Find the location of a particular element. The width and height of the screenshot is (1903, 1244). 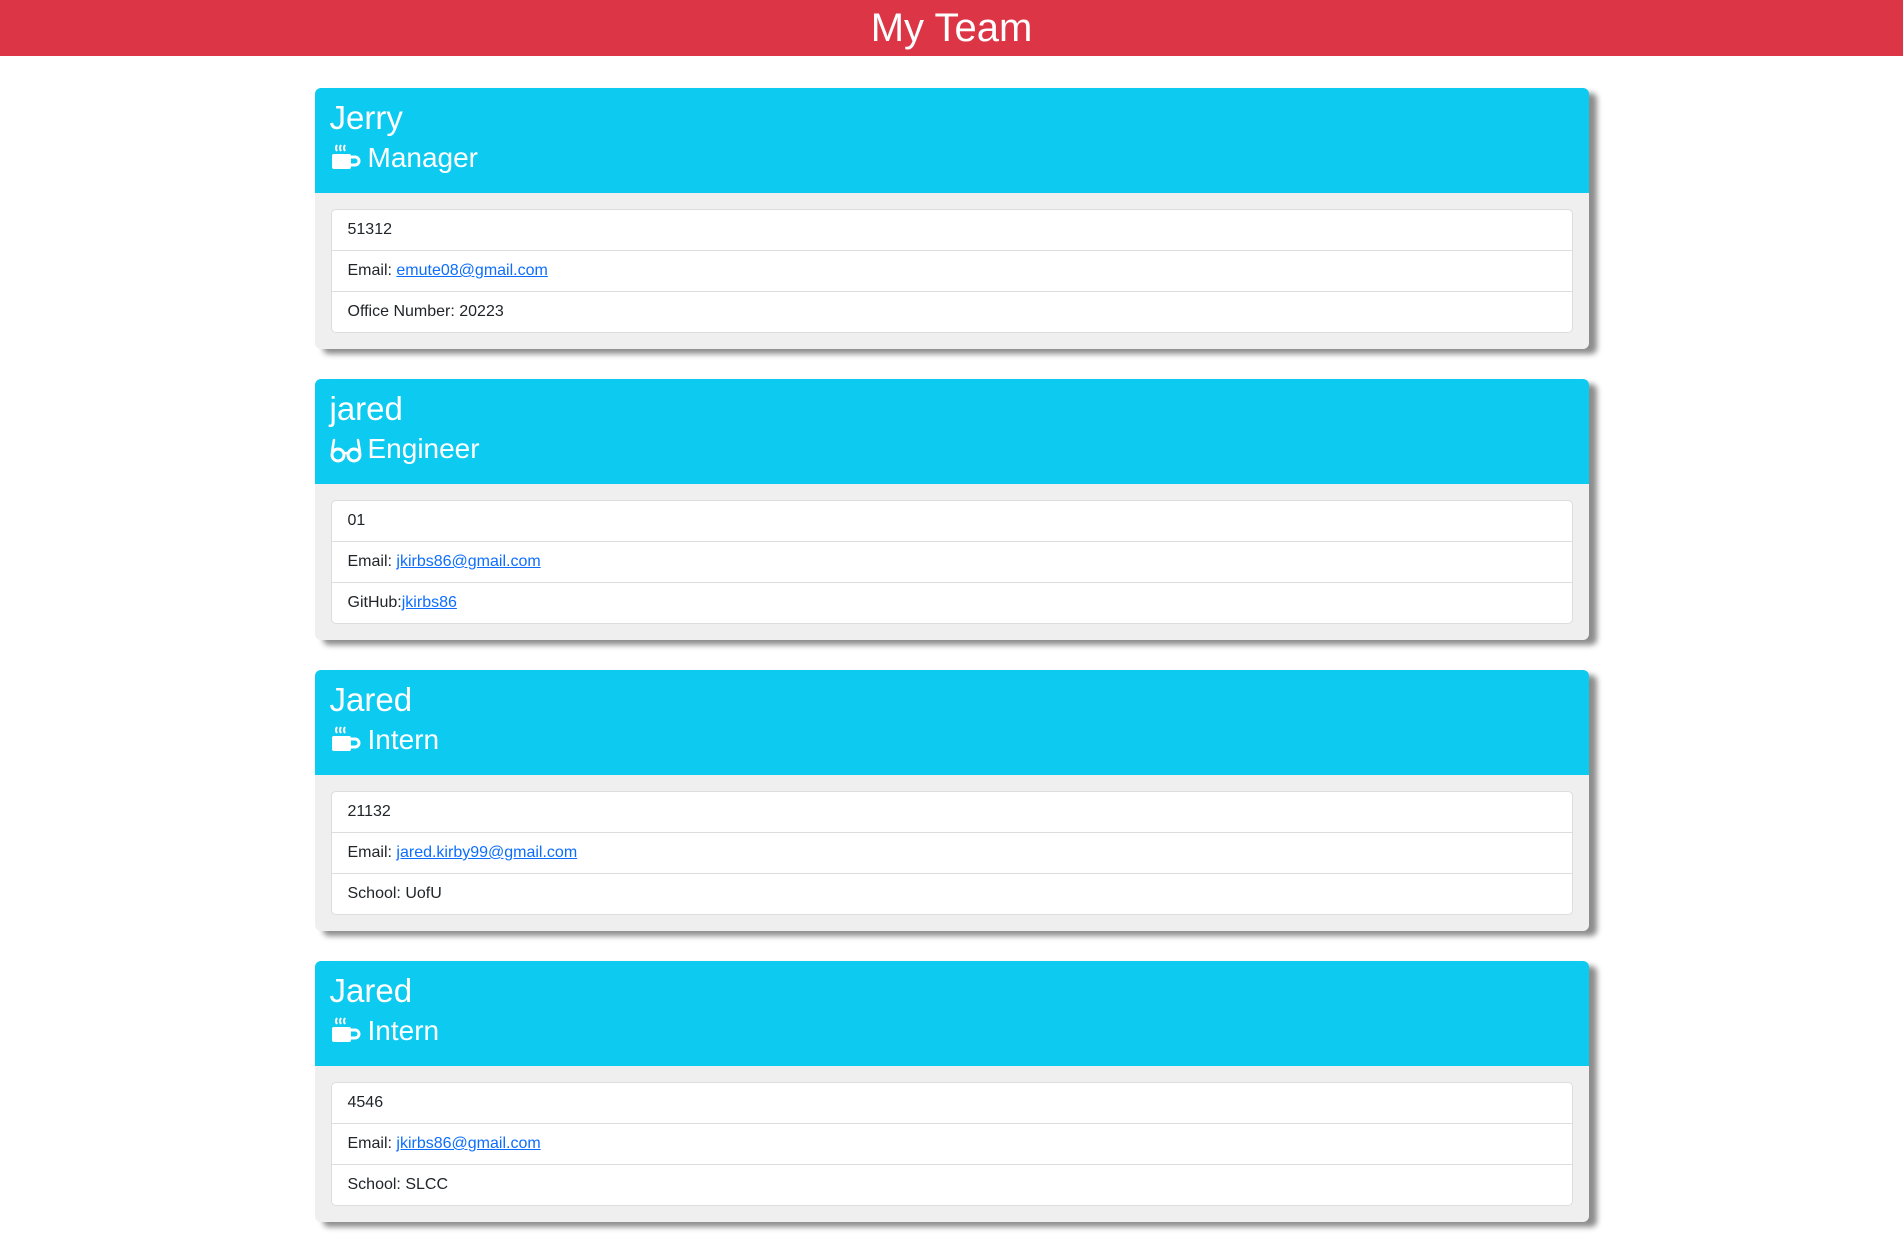

school-name: UofU is located at coordinates (423, 893).